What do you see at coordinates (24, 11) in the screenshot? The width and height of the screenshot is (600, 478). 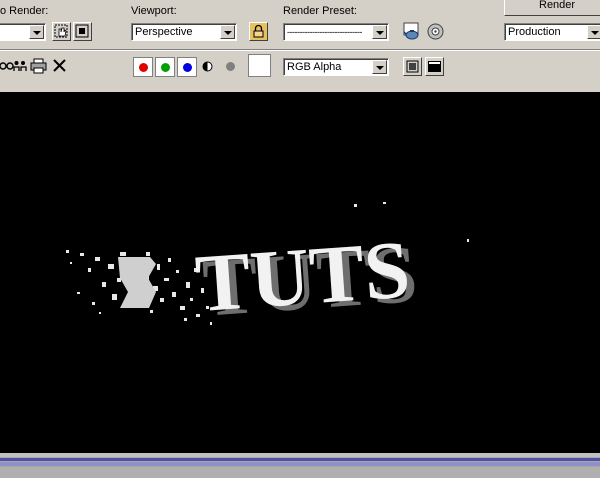 I see `area-to-render-label: o Render:` at bounding box center [24, 11].